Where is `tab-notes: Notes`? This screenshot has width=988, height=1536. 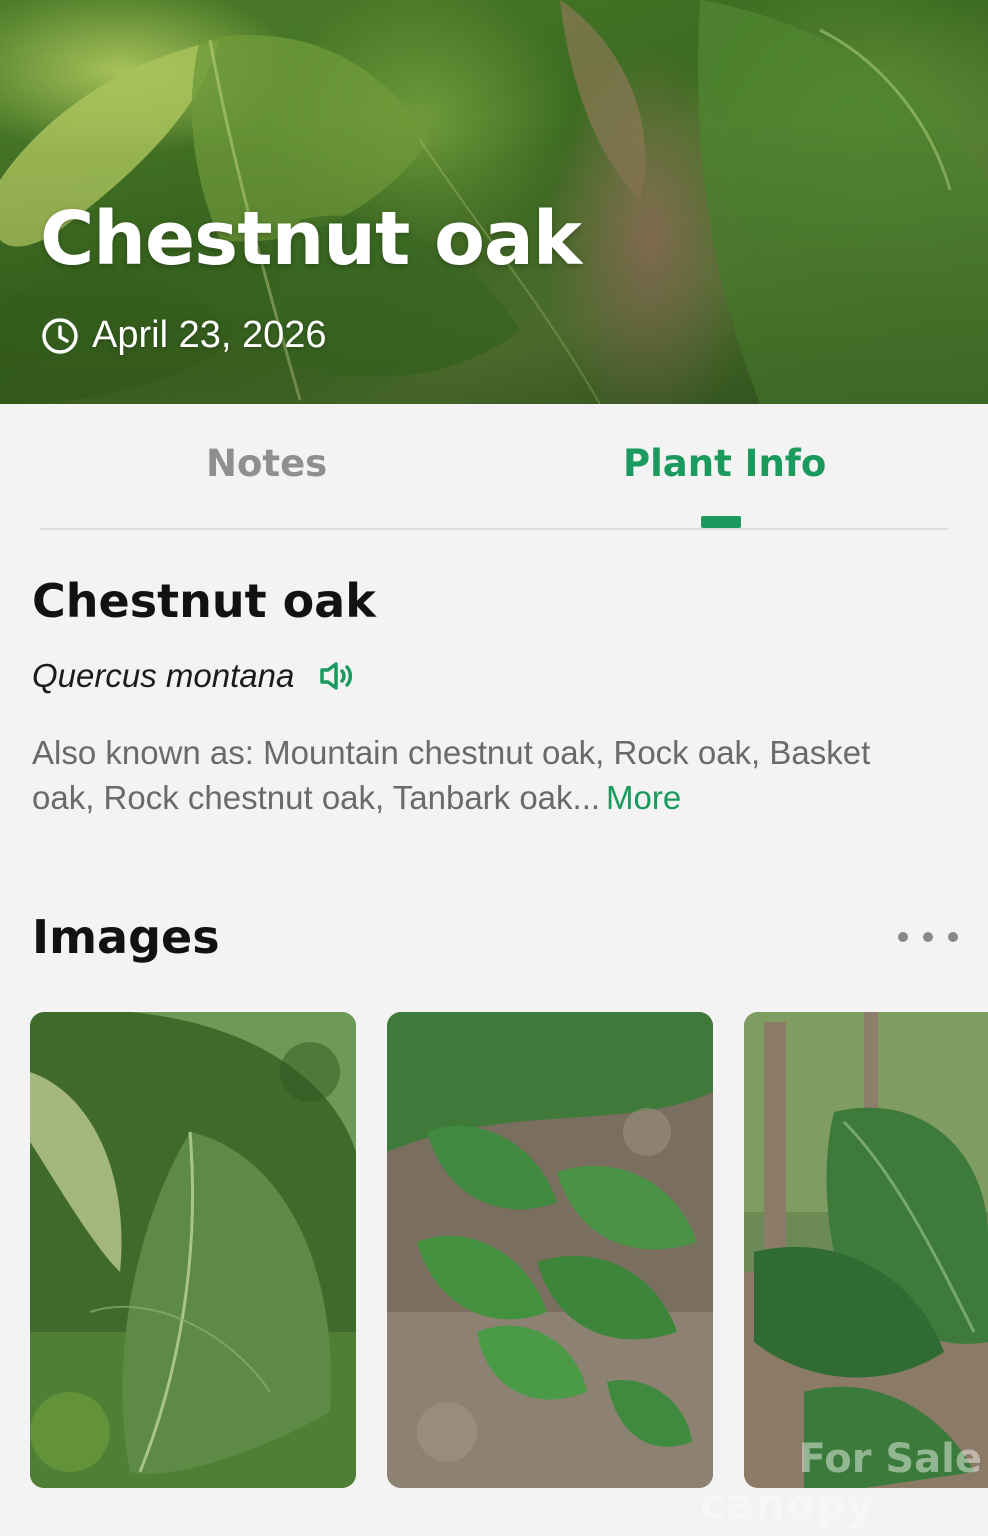
tab-notes: Notes is located at coordinates (266, 463).